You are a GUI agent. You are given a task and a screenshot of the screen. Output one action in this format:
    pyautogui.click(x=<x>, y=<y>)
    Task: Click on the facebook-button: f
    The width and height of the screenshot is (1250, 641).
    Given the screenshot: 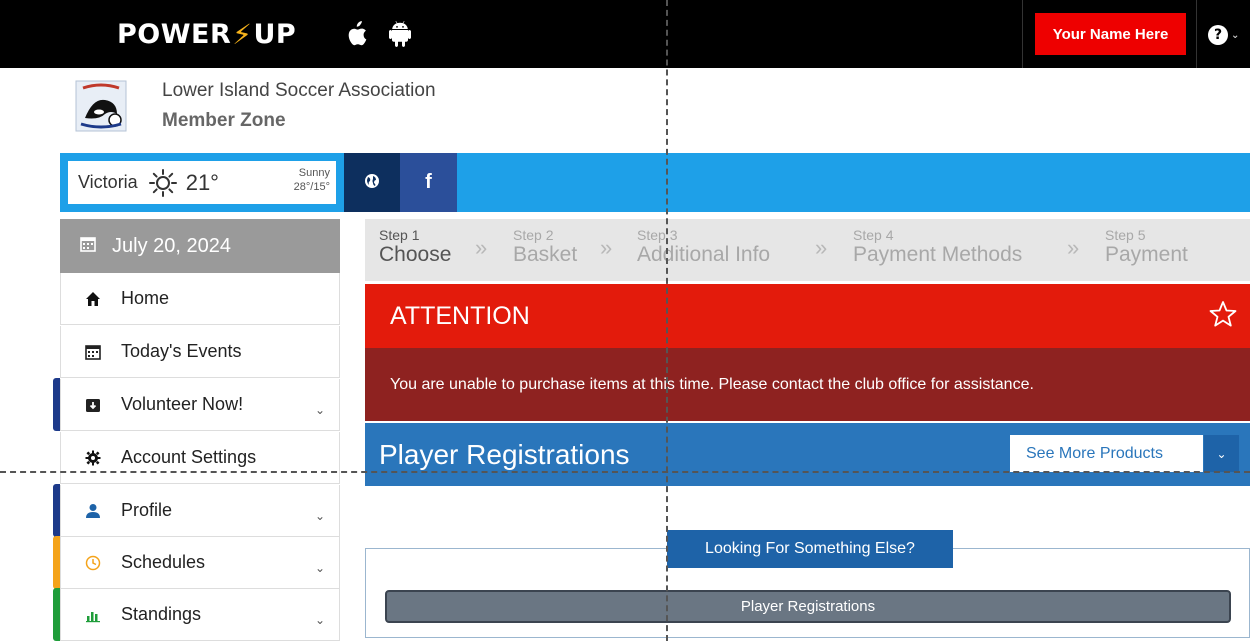 What is the action you would take?
    pyautogui.click(x=428, y=182)
    